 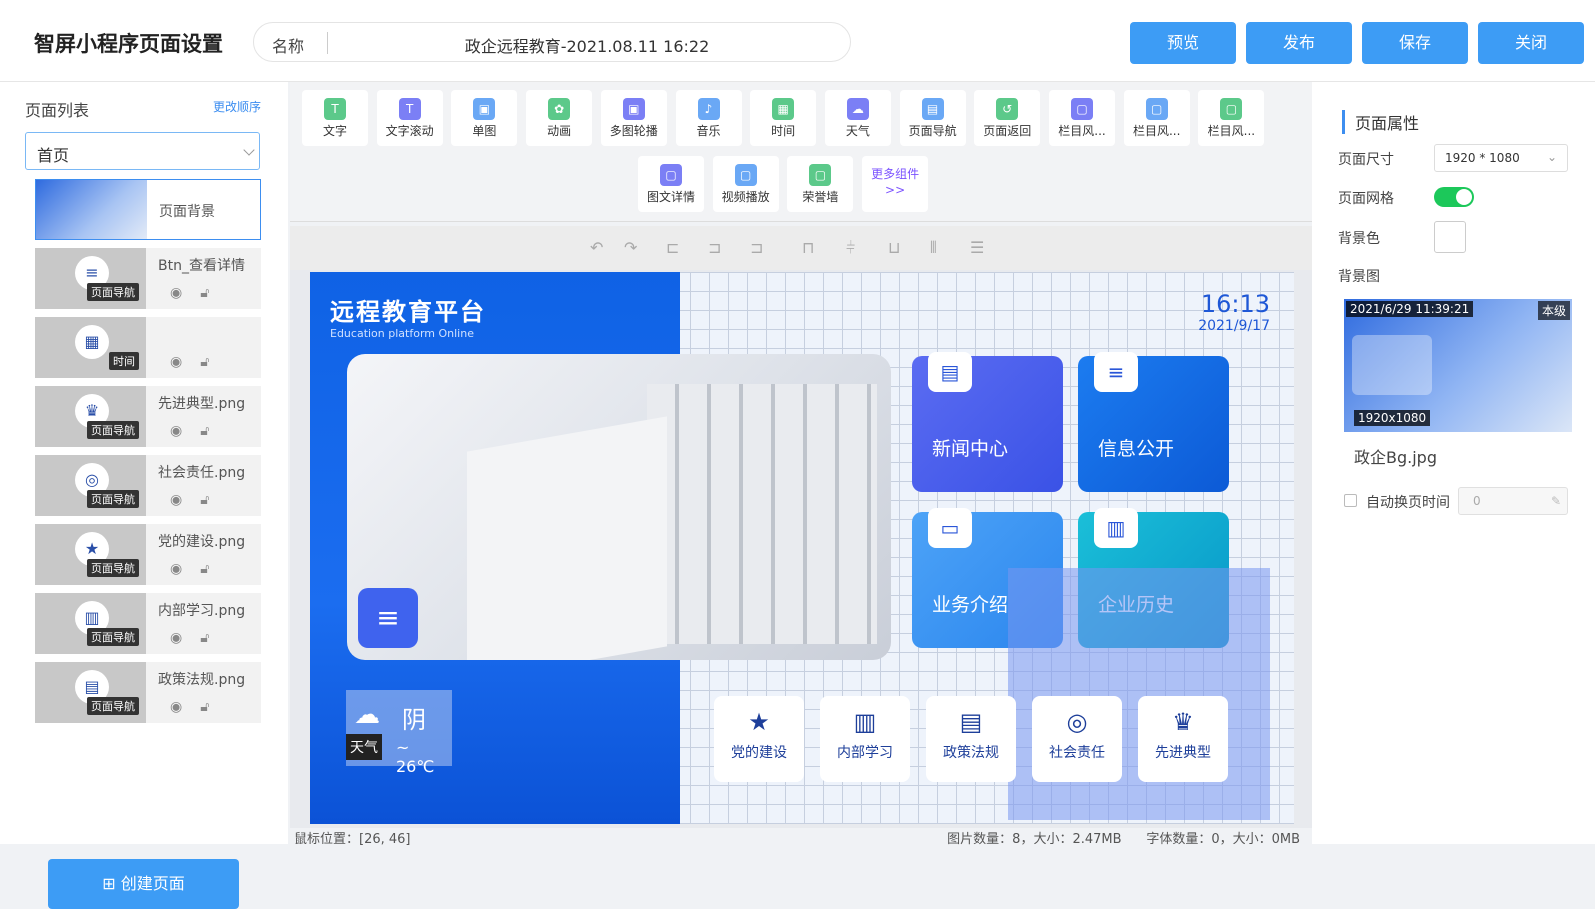 What do you see at coordinates (714, 247) in the screenshot?
I see `align-center-icon: ⊐` at bounding box center [714, 247].